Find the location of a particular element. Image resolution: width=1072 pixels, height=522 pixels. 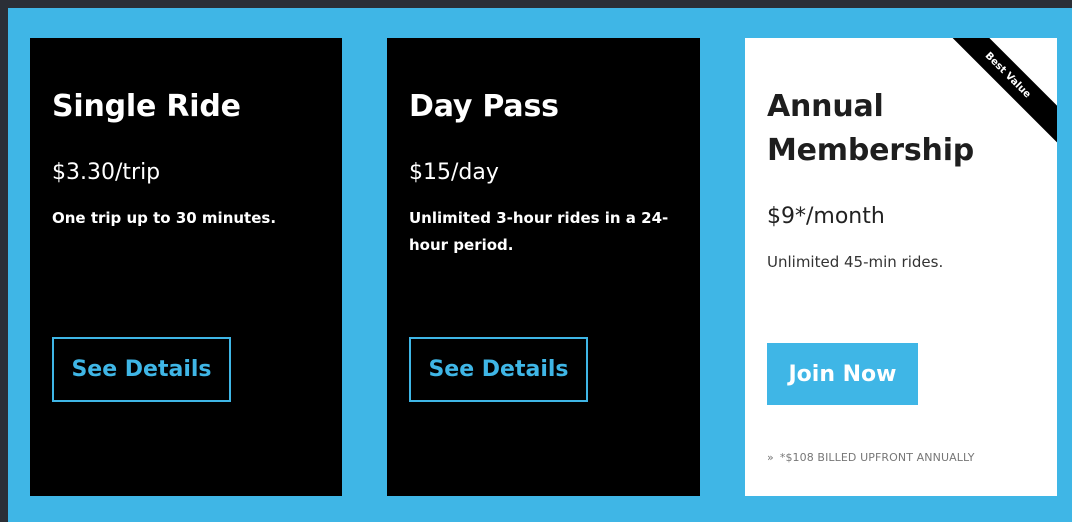

see-details-button-day-pass: See Details is located at coordinates (498, 369).